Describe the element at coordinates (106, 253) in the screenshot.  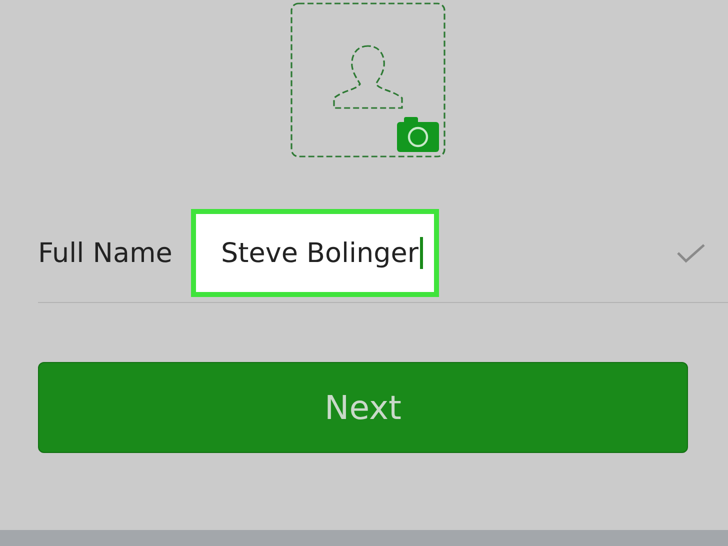
I see `field-label: Full Name` at that location.